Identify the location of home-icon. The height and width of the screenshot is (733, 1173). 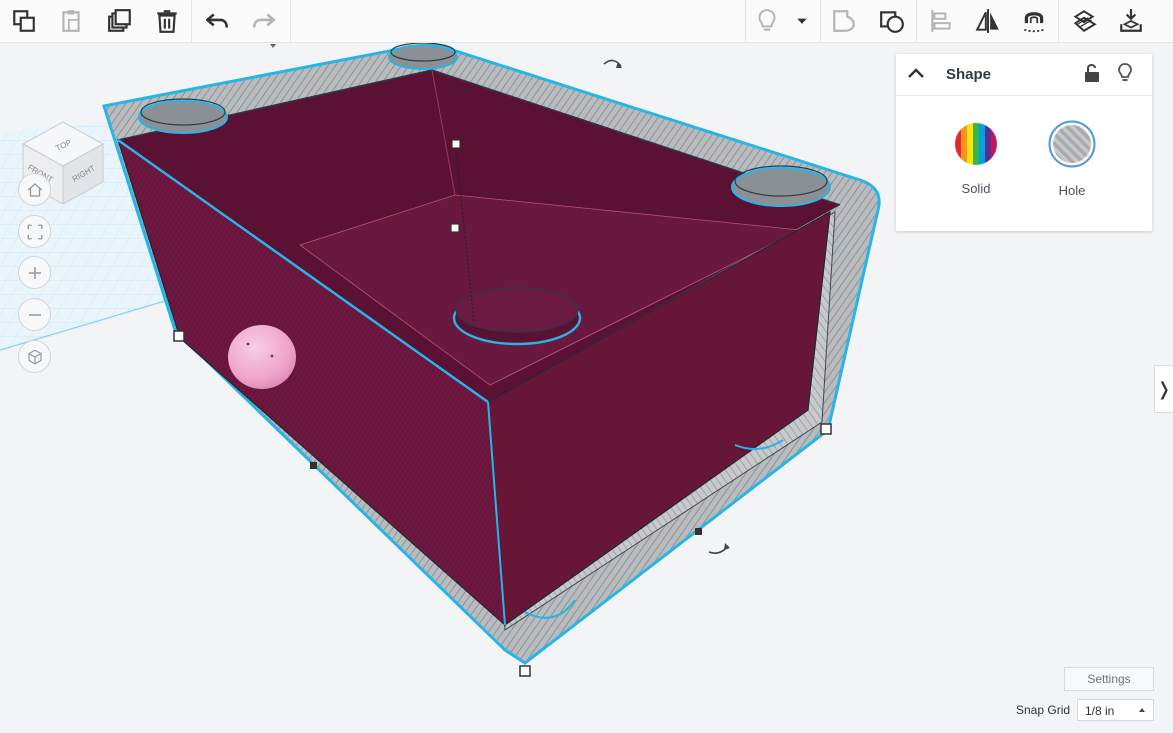
(34, 189).